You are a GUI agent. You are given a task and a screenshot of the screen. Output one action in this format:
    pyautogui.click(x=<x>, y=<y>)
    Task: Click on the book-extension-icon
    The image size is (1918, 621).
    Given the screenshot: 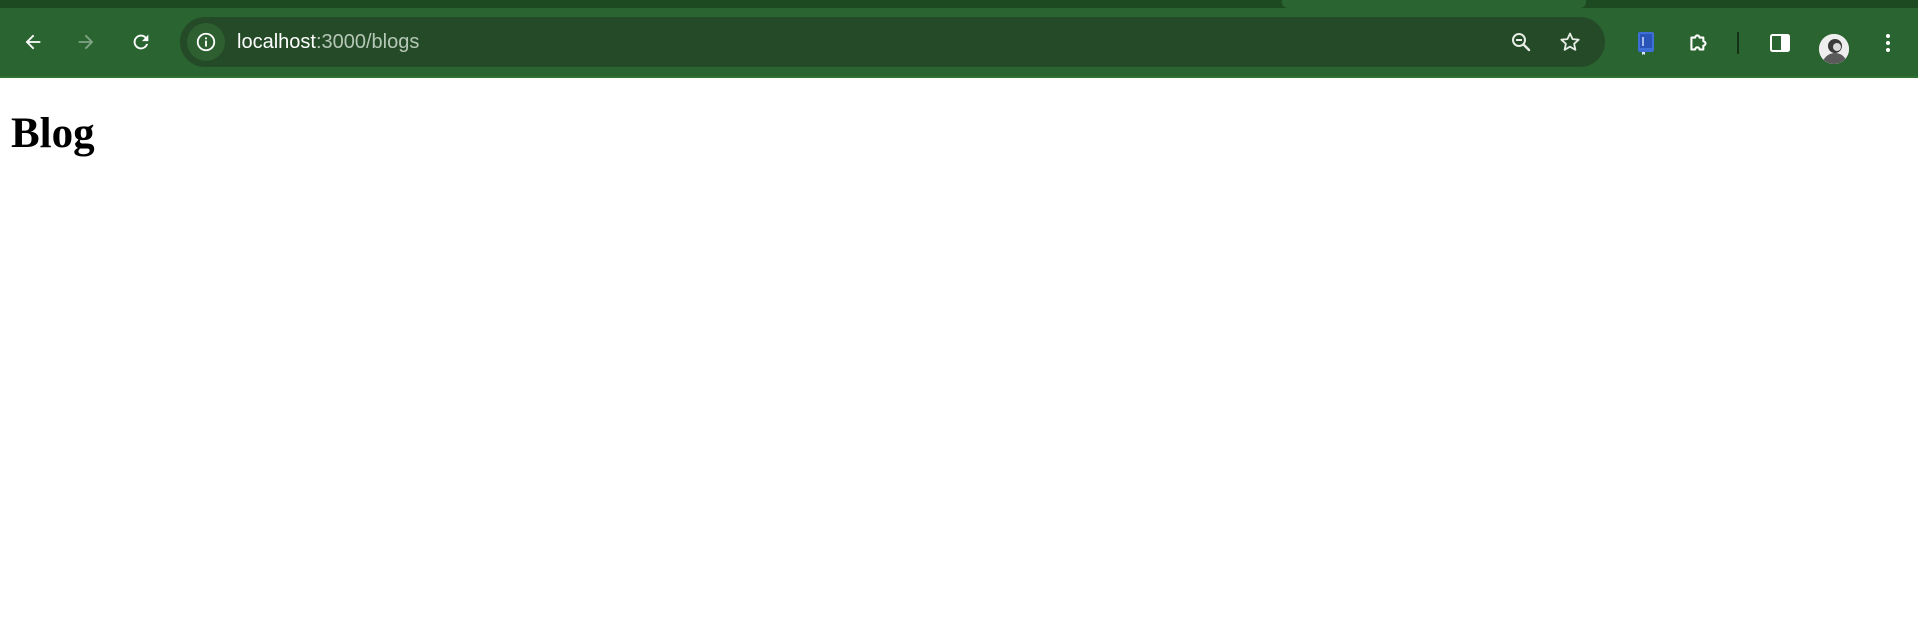 What is the action you would take?
    pyautogui.click(x=1646, y=43)
    